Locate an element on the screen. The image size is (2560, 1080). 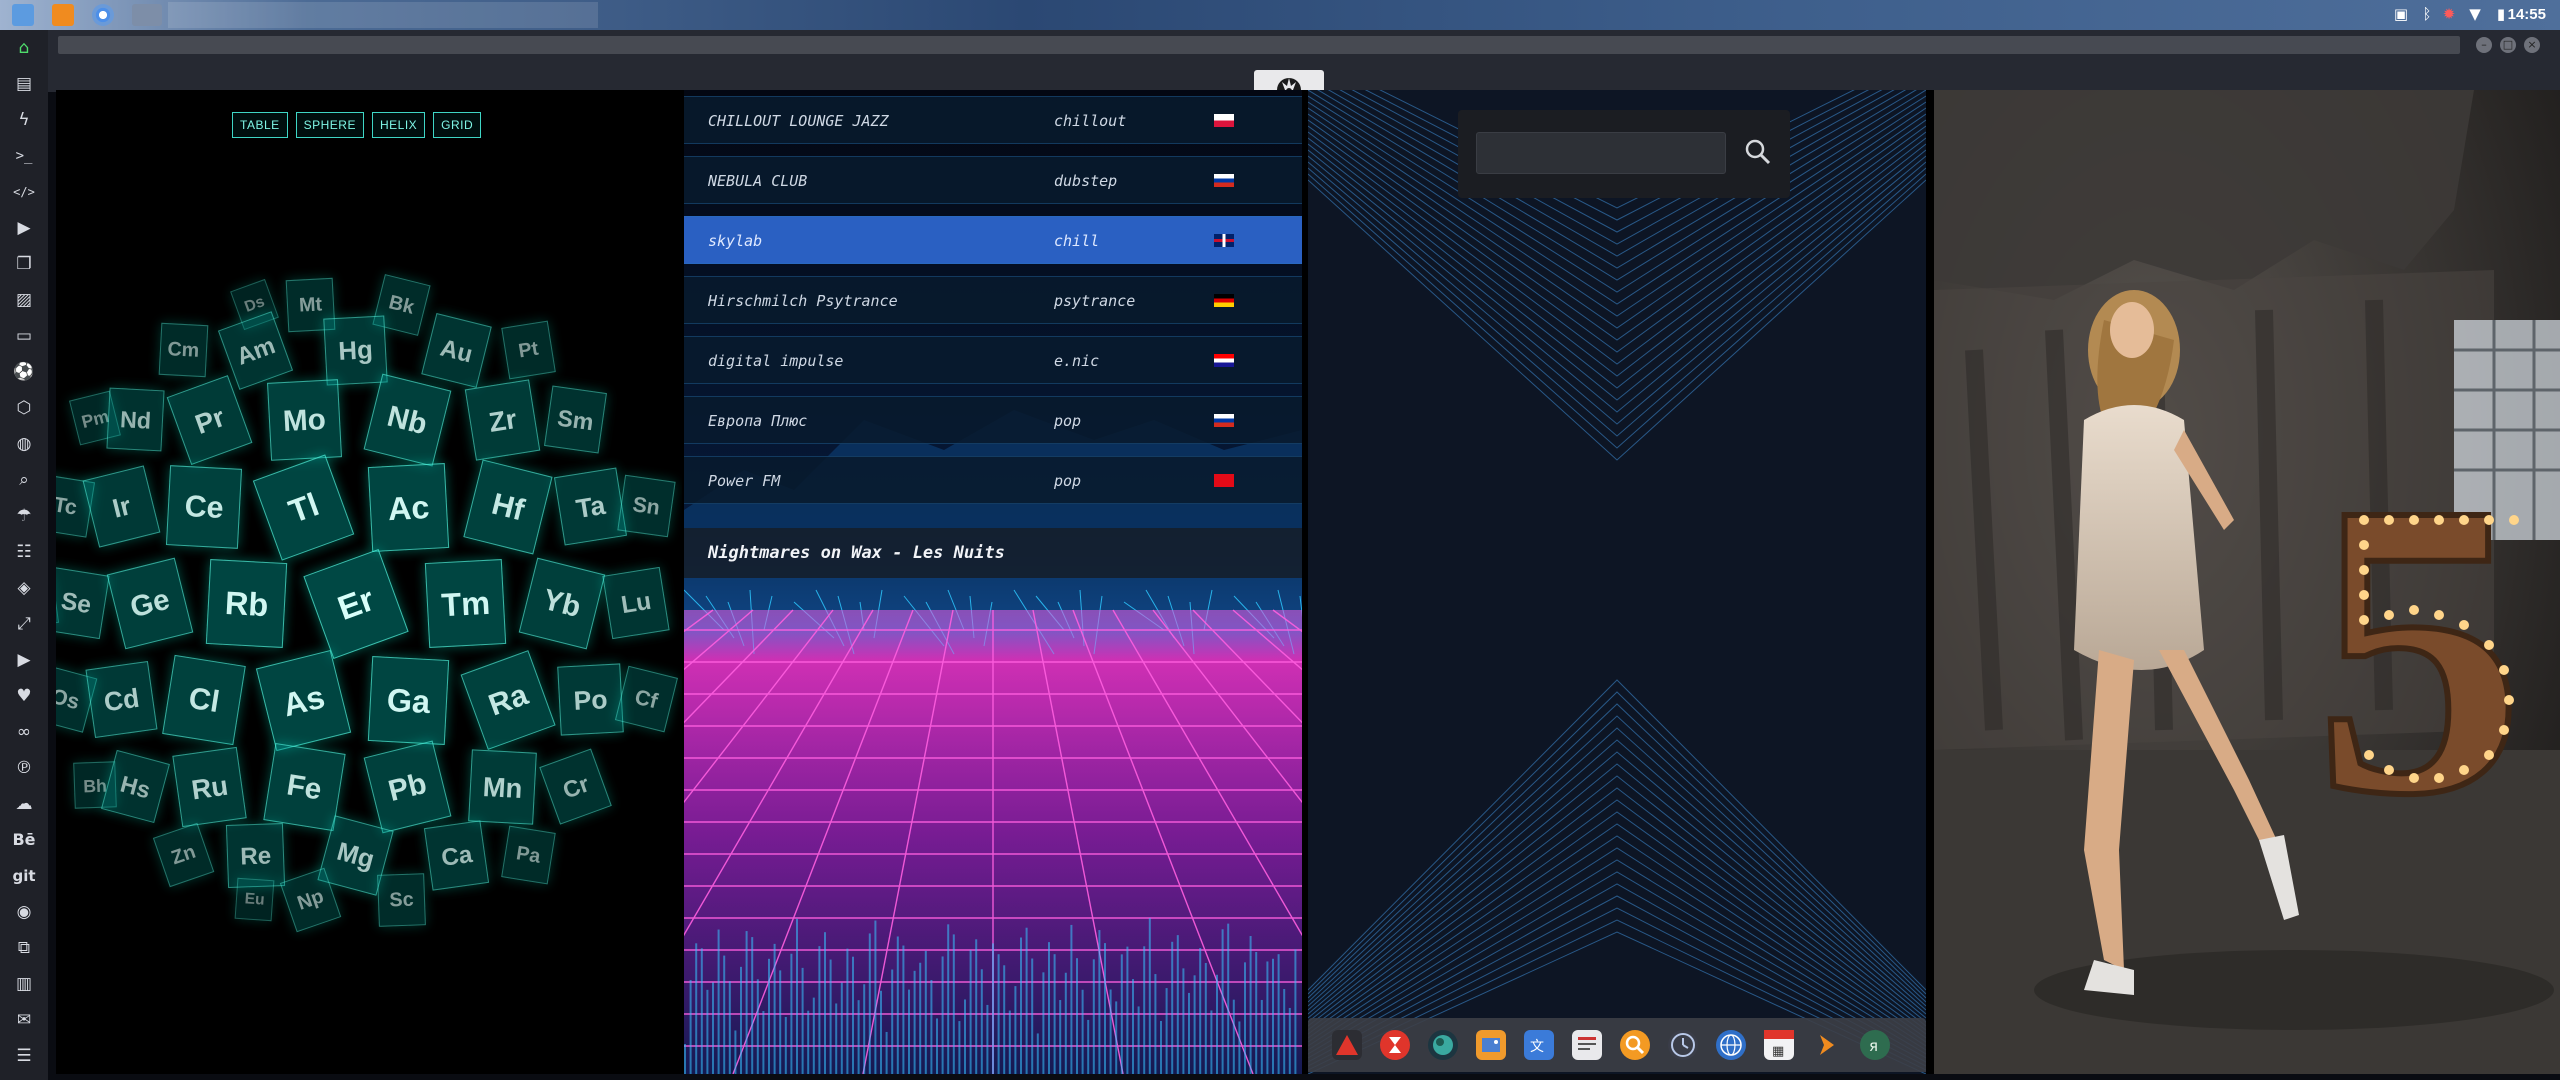
element-card: Eu is located at coordinates (254, 899).